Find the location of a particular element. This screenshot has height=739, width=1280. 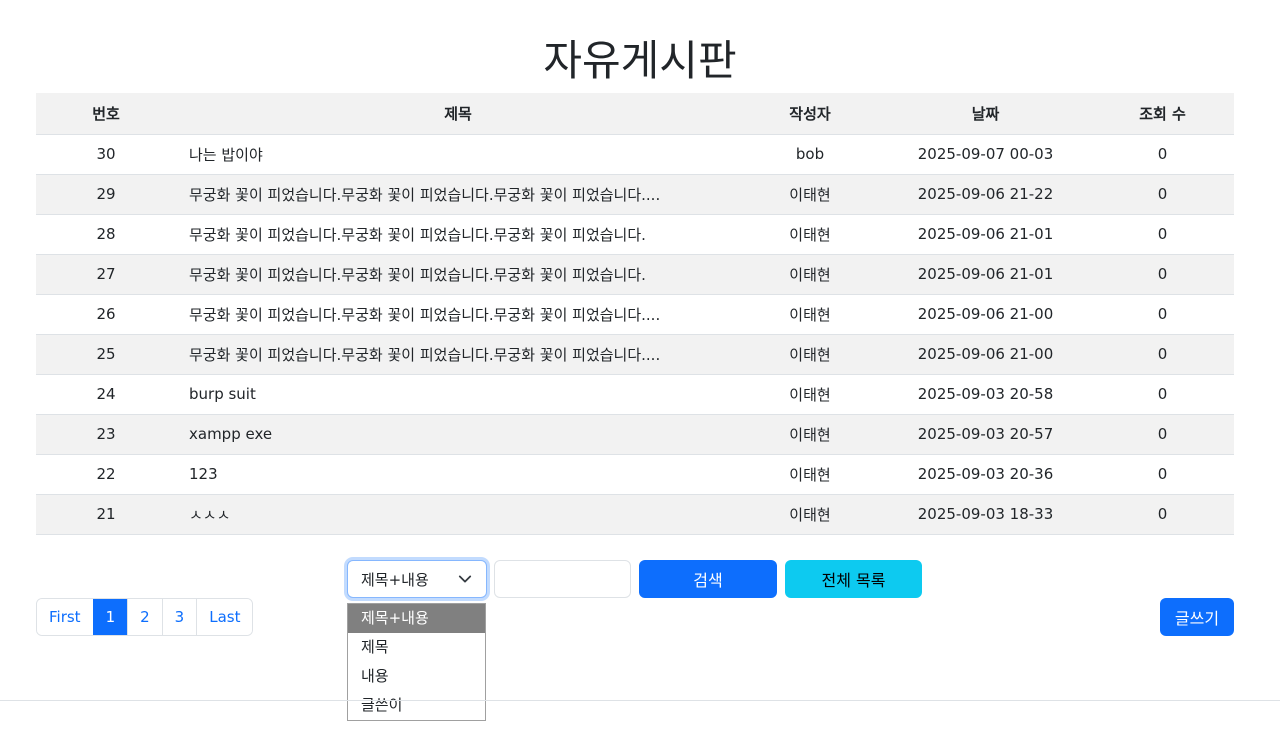

post-date: 2025-09-06 21-22 is located at coordinates (985, 194).